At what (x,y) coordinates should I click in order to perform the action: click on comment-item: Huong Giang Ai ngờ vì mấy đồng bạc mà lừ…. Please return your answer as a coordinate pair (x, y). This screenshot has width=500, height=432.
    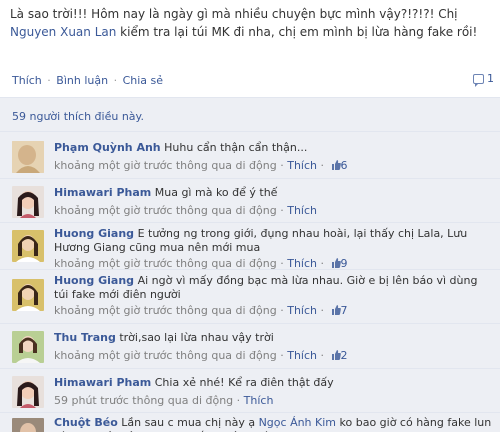
    Looking at the image, I should click on (250, 297).